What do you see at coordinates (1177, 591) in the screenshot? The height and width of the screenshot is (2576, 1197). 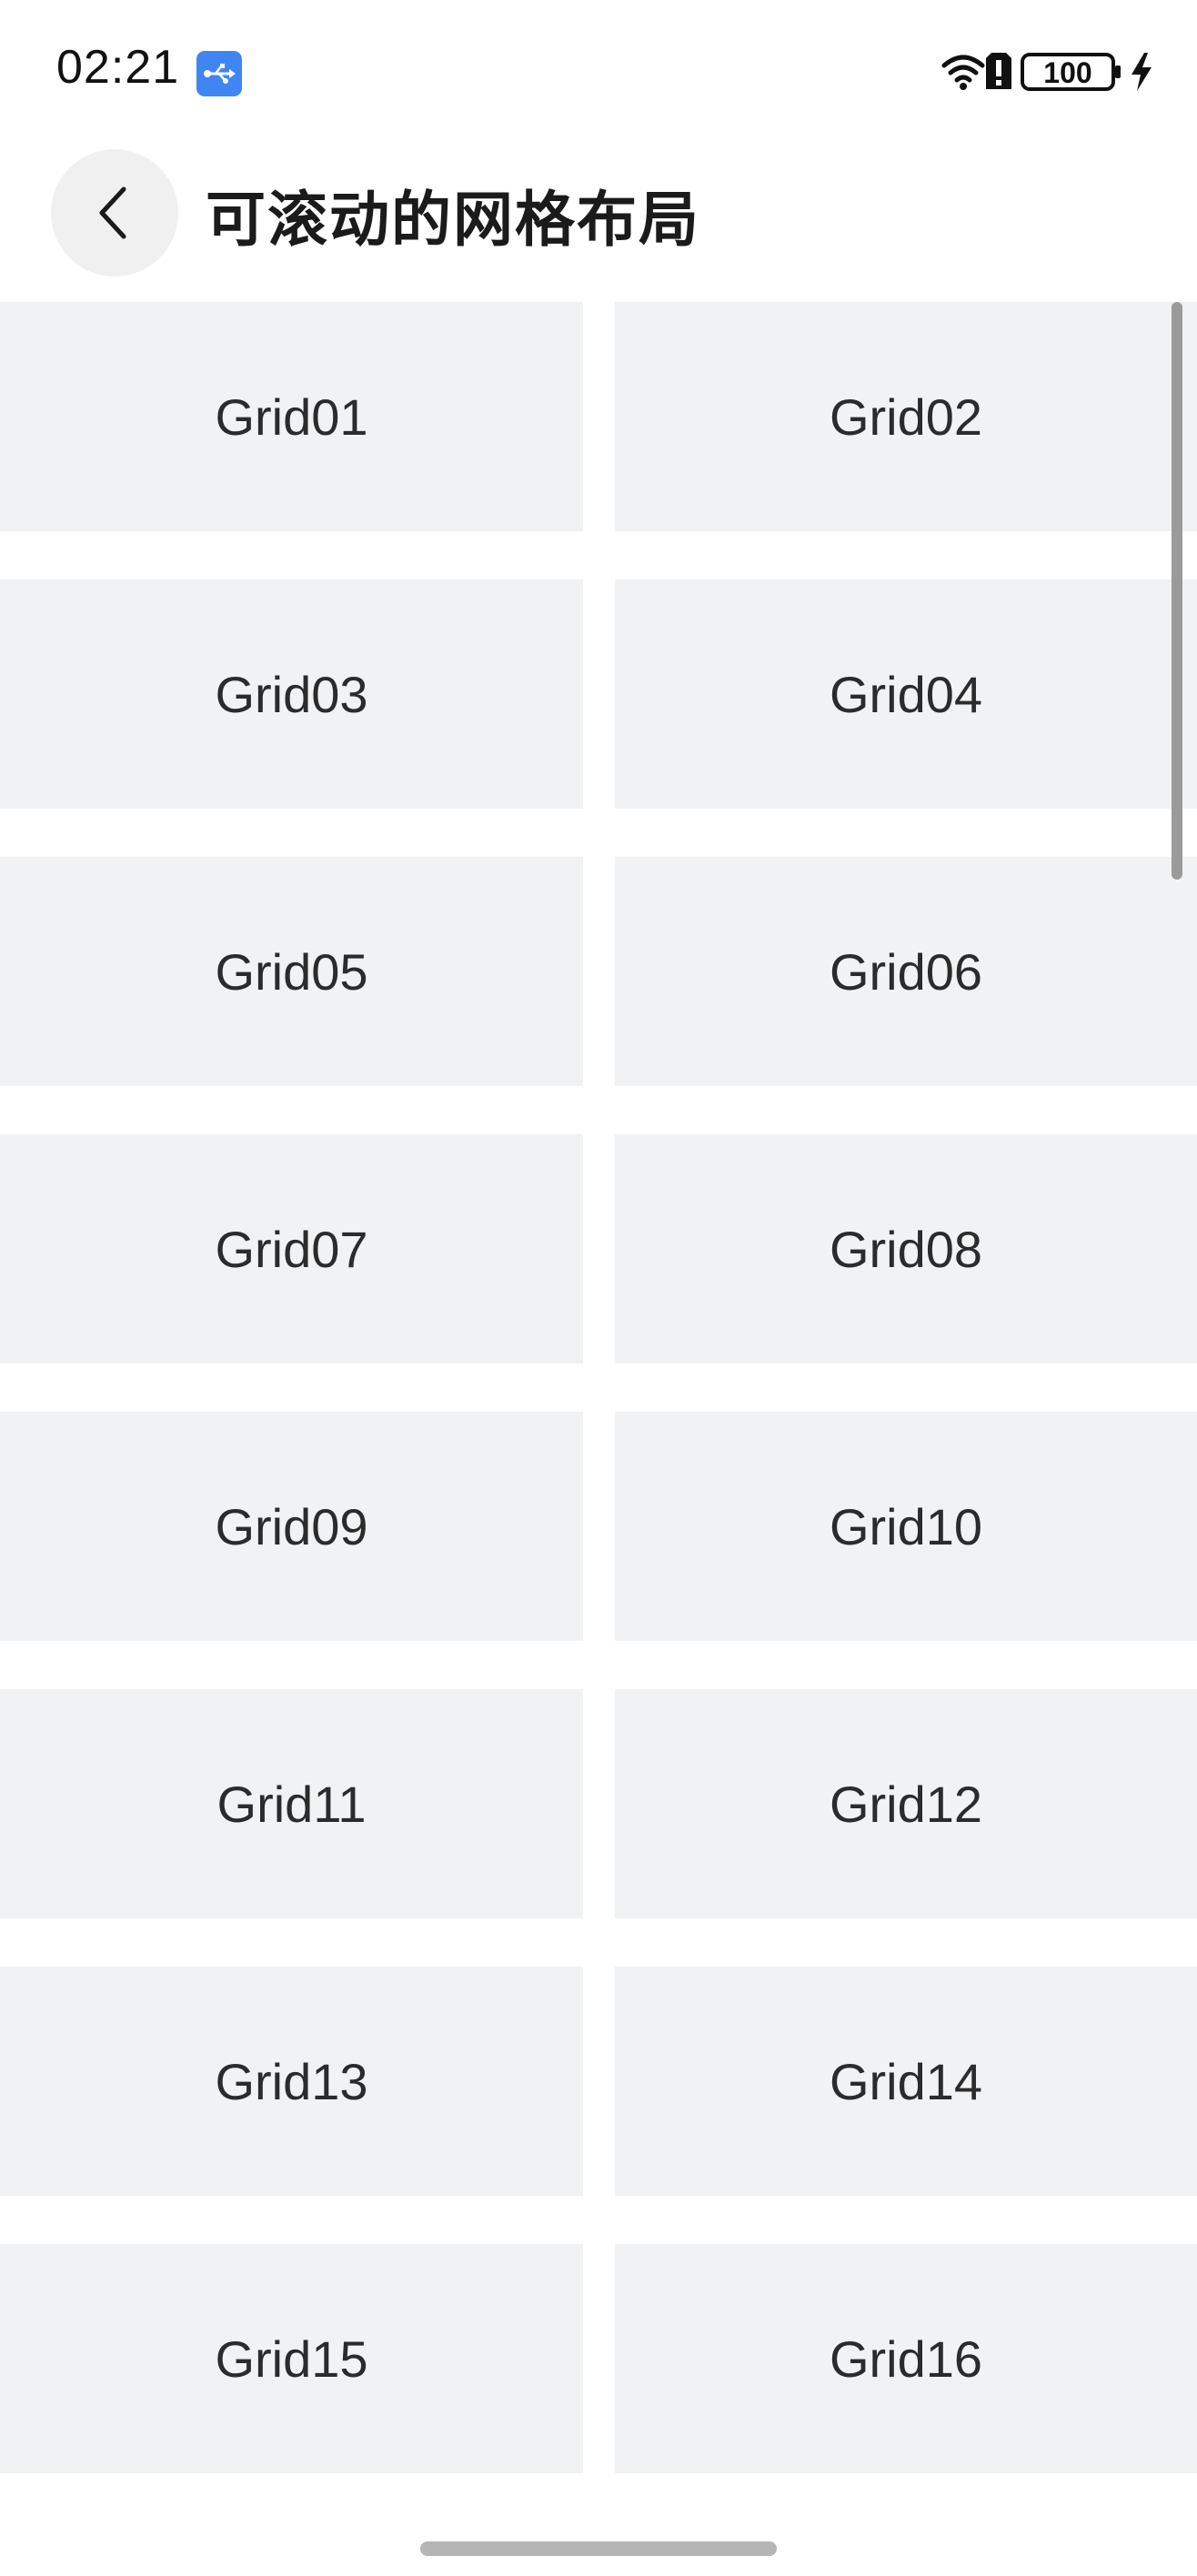 I see `scrollbar` at bounding box center [1177, 591].